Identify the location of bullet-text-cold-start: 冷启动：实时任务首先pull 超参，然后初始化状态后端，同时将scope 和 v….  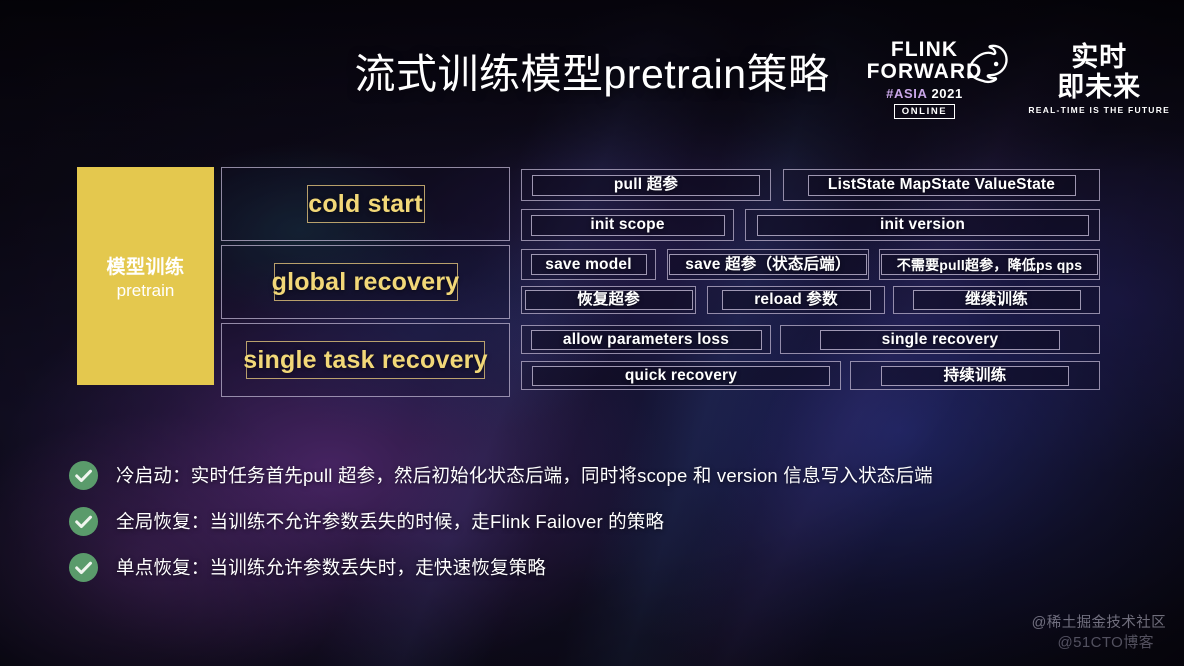
(524, 475).